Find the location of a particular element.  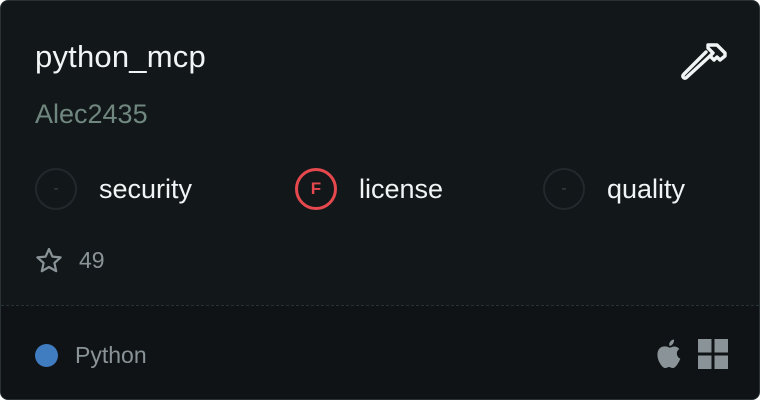

score-license: F license is located at coordinates (369, 189).